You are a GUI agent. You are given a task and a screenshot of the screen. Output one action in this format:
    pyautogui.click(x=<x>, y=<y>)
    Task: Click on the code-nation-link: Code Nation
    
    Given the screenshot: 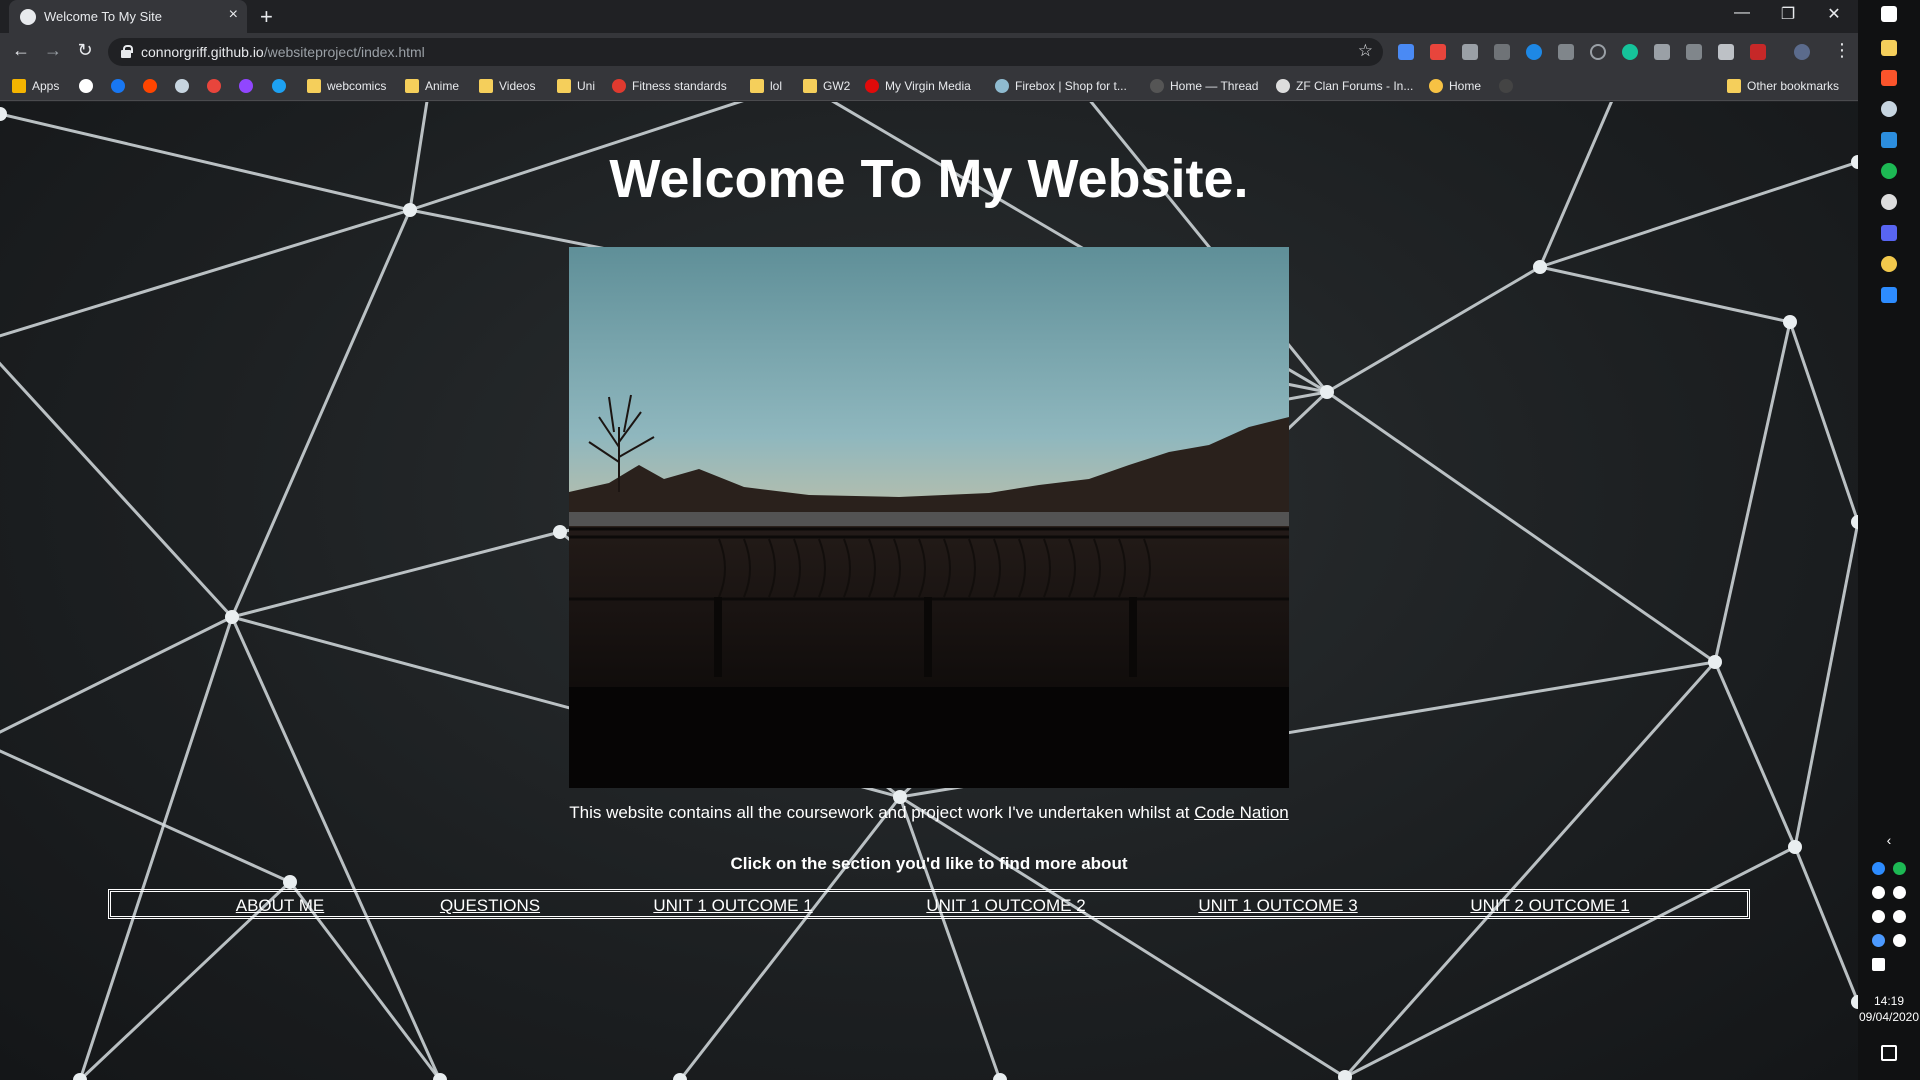 What is the action you would take?
    pyautogui.click(x=1241, y=812)
    